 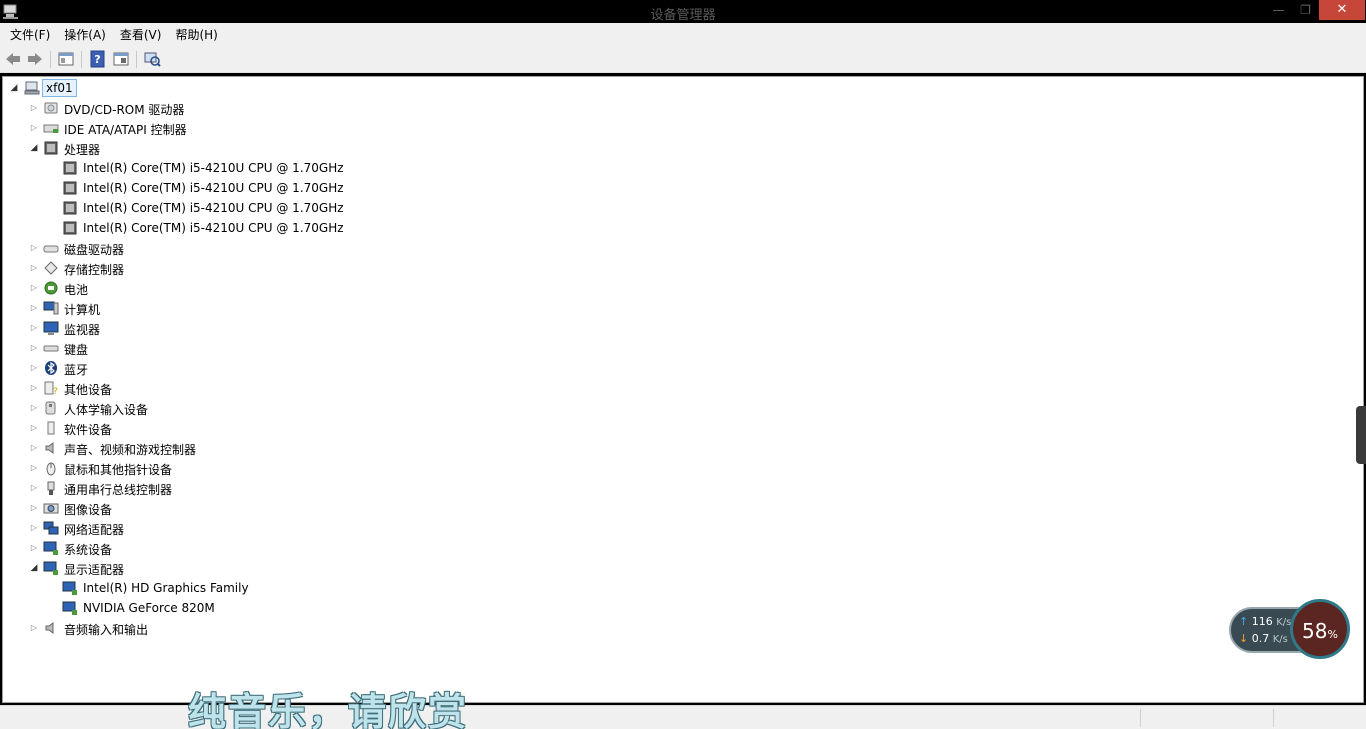 I want to click on tree-node: ▷ ? 其他设备, so click(x=683, y=388).